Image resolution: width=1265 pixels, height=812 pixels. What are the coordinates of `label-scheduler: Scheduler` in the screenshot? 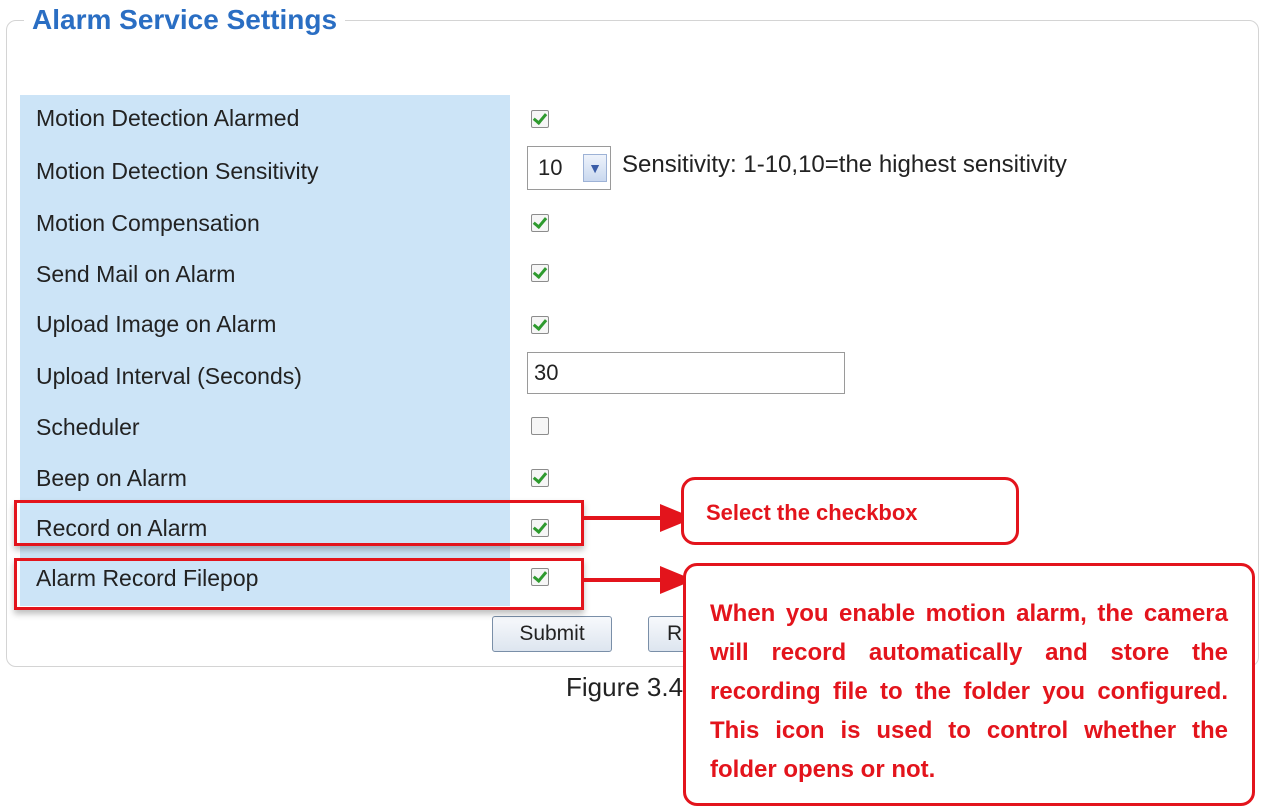 It's located at (88, 427).